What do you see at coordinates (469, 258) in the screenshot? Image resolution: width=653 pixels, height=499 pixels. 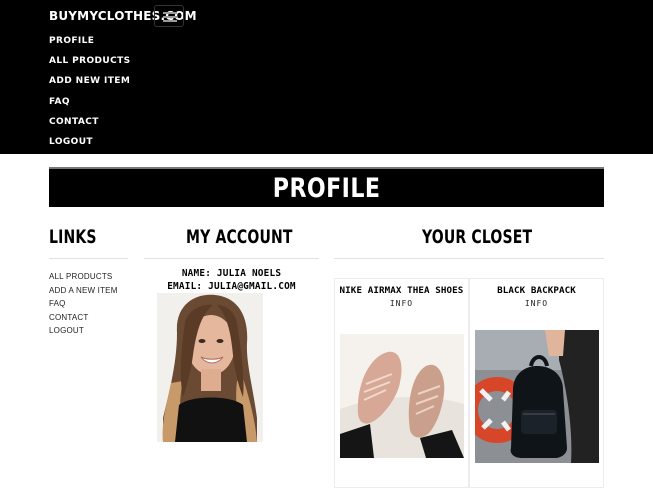 I see `closet-divider` at bounding box center [469, 258].